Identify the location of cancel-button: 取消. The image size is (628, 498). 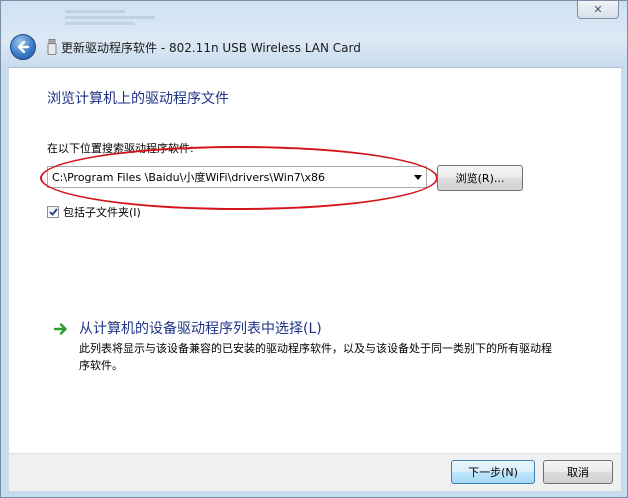
(578, 472).